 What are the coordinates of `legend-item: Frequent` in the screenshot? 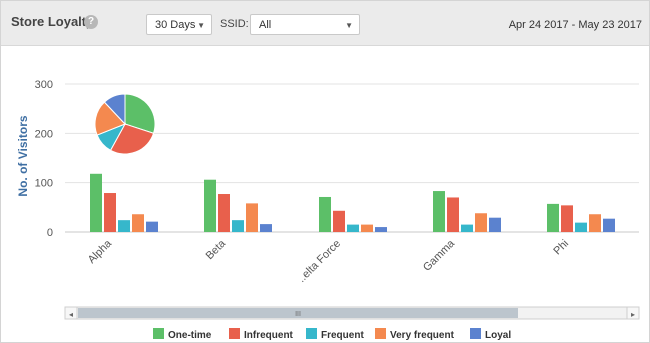 It's located at (335, 334).